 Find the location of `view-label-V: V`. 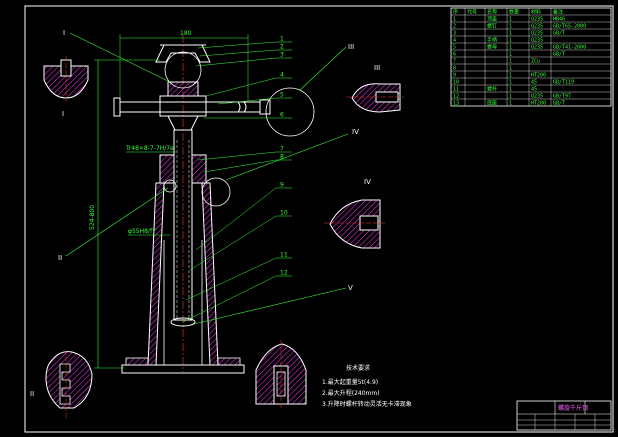

view-label-V: V is located at coordinates (350, 288).